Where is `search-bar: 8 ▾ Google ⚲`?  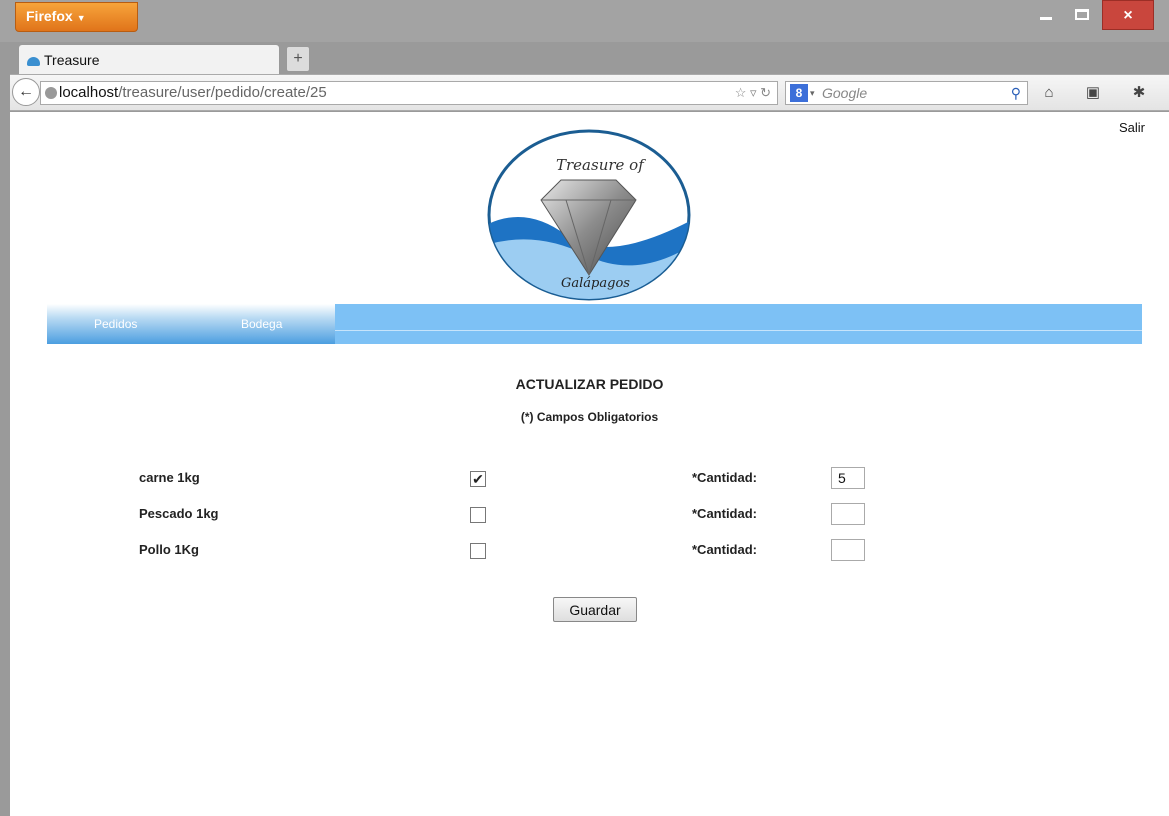 search-bar: 8 ▾ Google ⚲ is located at coordinates (906, 93).